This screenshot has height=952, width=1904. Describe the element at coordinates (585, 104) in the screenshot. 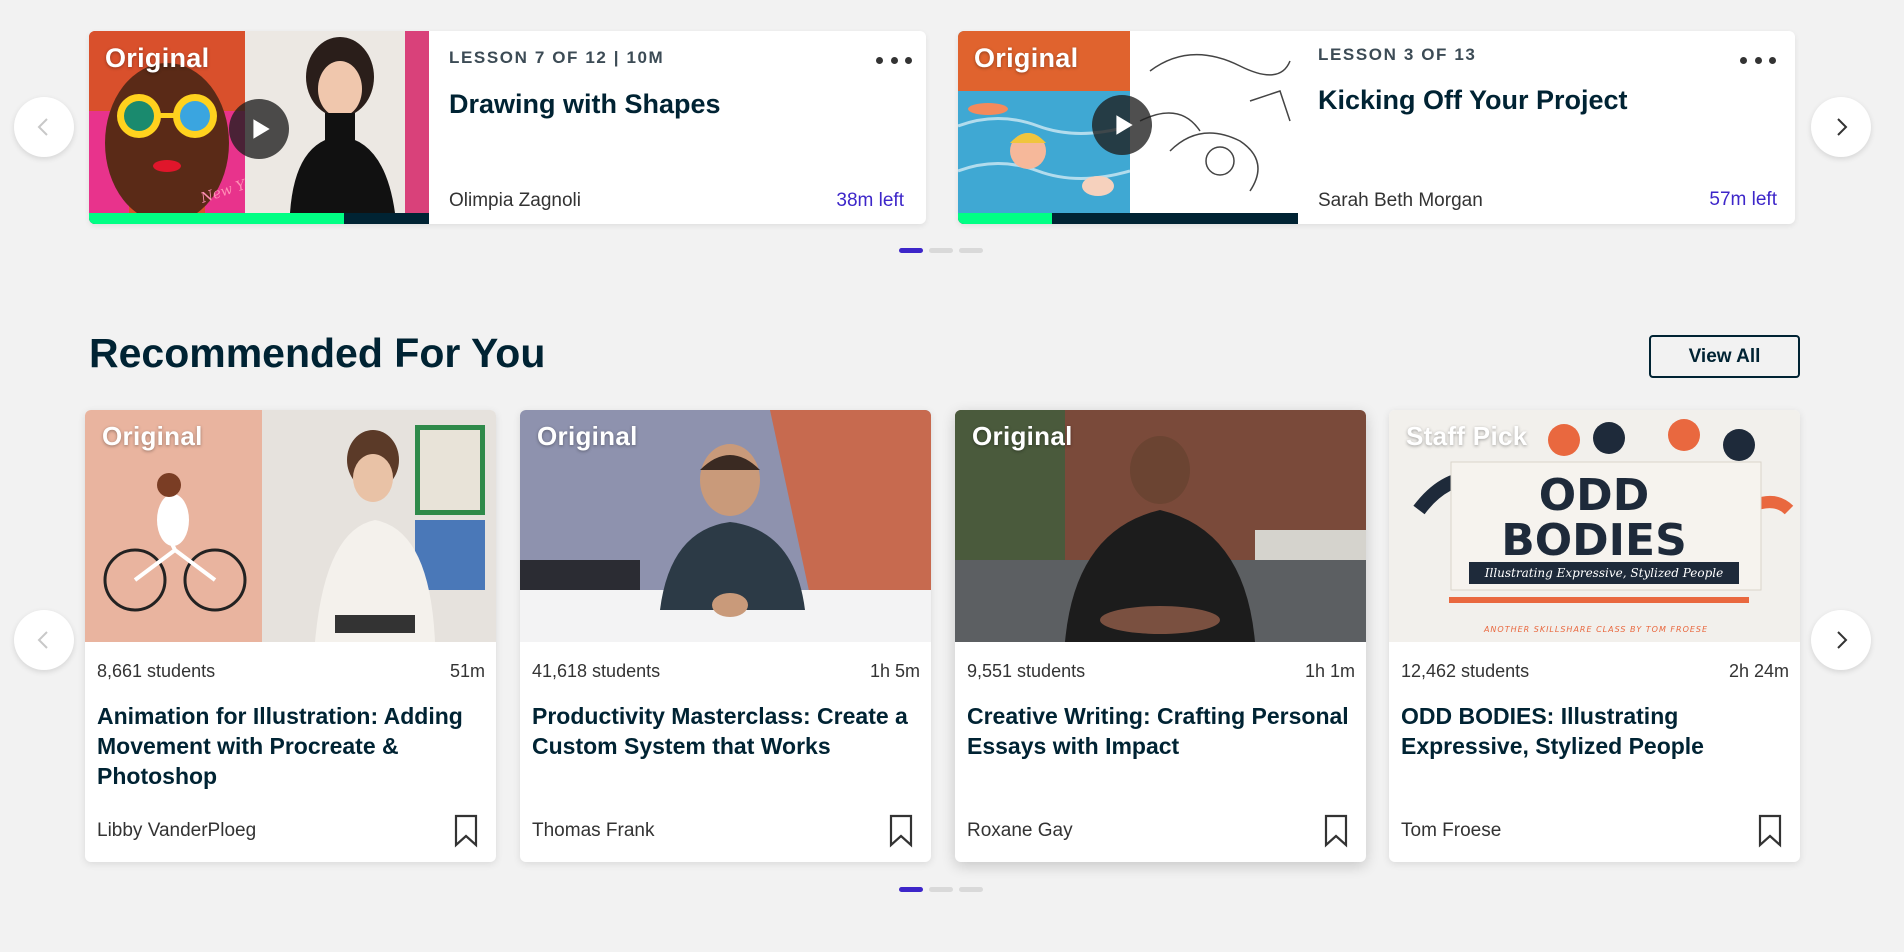

I see `lesson-title: Drawing with Shapes` at that location.